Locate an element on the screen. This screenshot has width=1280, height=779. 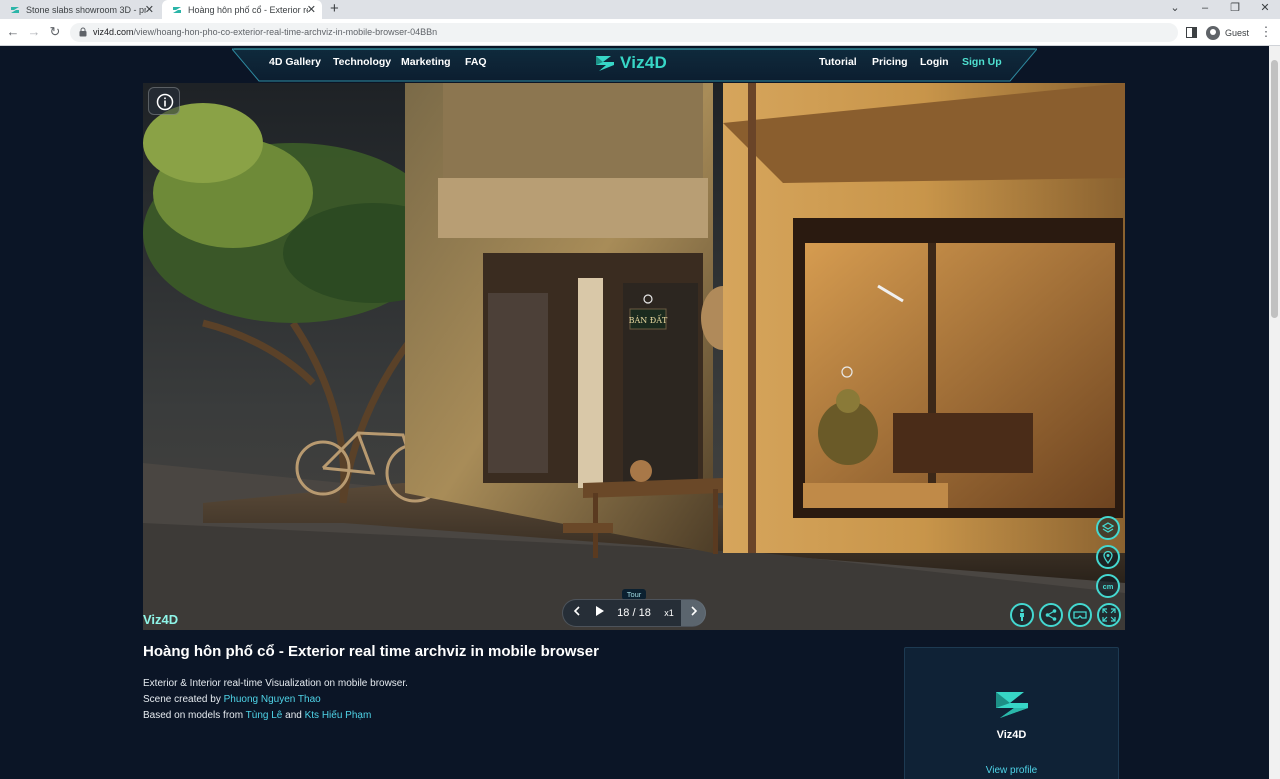
play-icon is located at coordinates (599, 611).